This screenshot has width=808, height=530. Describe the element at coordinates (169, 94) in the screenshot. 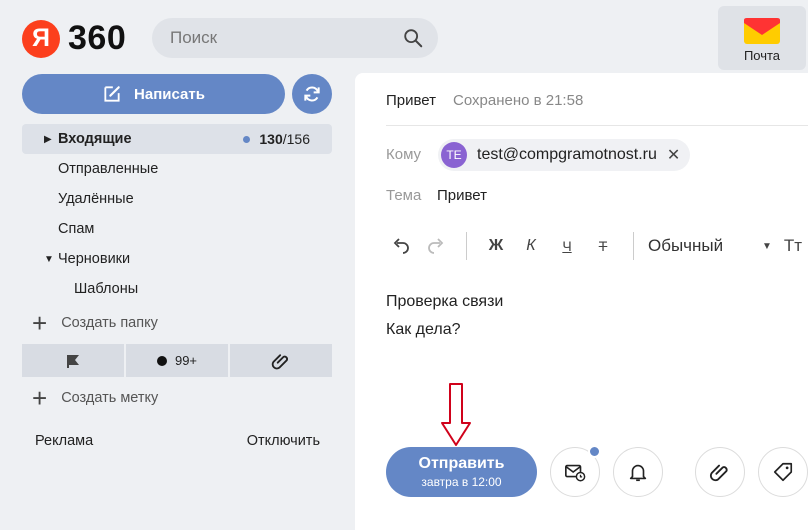

I see `compose-label: Написать` at that location.